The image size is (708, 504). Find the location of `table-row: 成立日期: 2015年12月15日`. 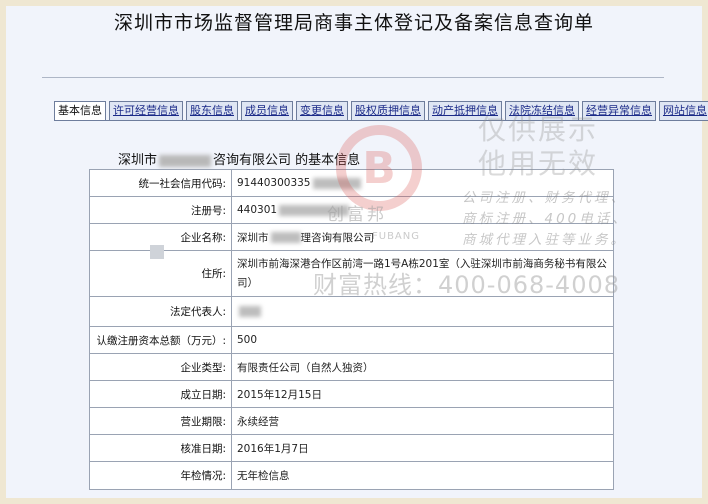

table-row: 成立日期: 2015年12月15日 is located at coordinates (351, 394).